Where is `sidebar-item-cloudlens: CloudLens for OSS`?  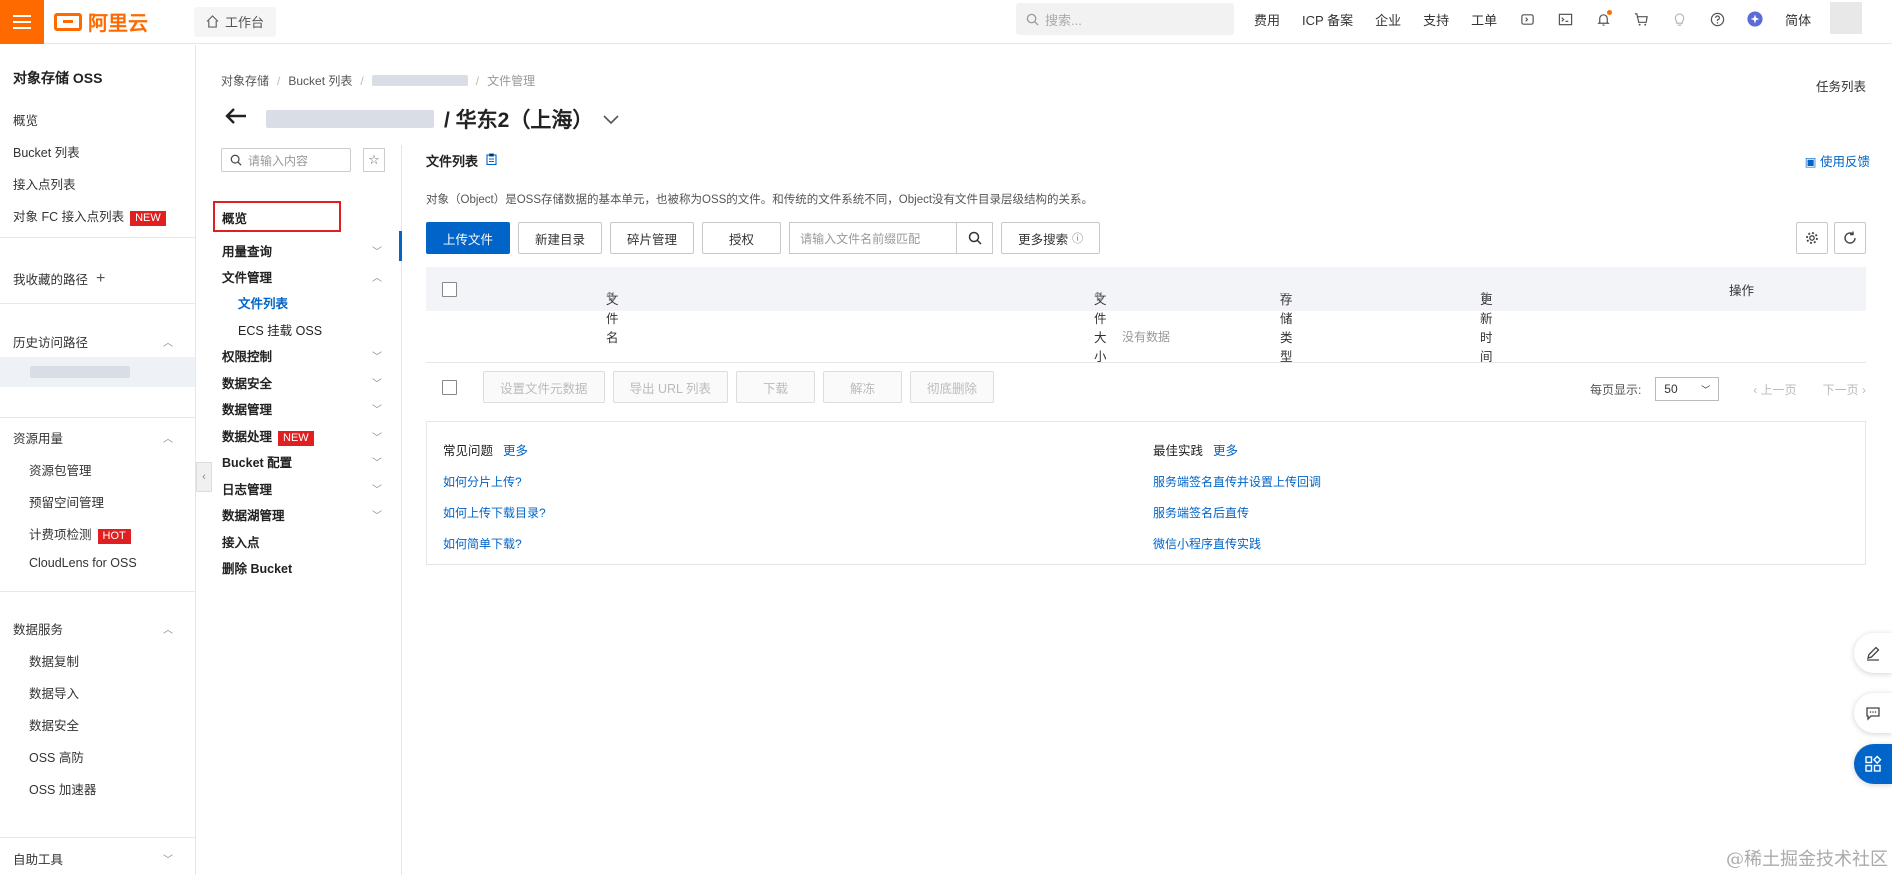 sidebar-item-cloudlens: CloudLens for OSS is located at coordinates (83, 563).